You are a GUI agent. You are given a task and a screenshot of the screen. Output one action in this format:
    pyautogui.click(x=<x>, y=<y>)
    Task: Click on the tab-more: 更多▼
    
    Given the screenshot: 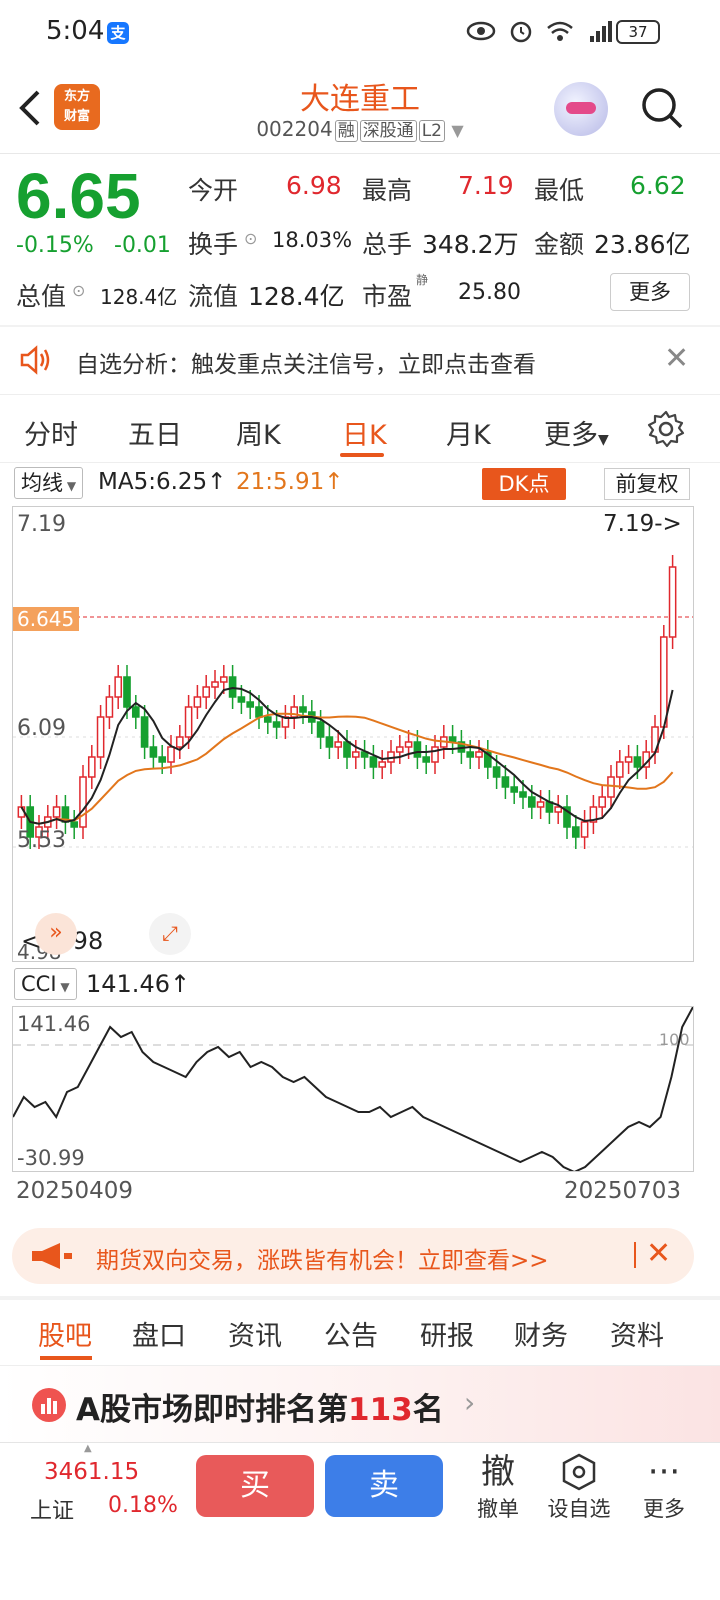 What is the action you would take?
    pyautogui.click(x=576, y=432)
    